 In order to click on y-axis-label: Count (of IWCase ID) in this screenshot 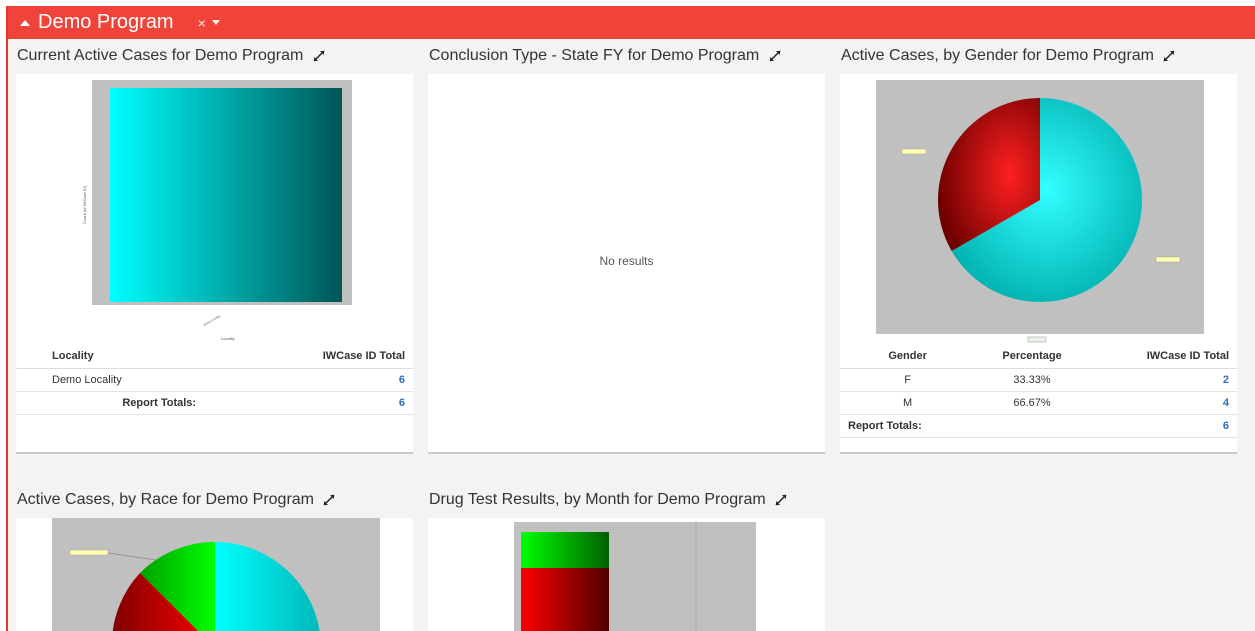, I will do `click(84, 204)`.